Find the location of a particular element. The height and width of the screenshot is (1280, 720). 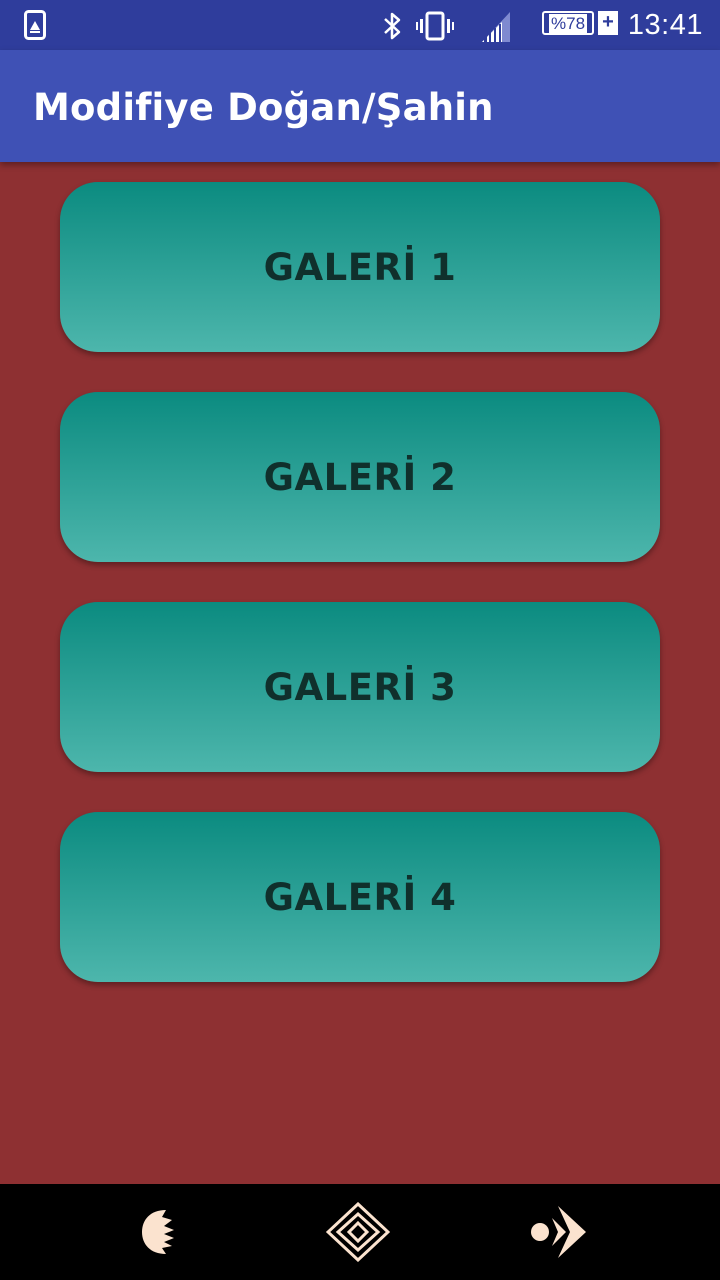

gallery-2-label: GALERİ 2 is located at coordinates (360, 477).